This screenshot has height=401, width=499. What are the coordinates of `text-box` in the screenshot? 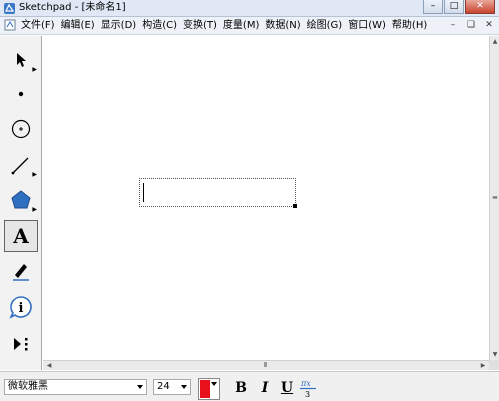 It's located at (218, 193).